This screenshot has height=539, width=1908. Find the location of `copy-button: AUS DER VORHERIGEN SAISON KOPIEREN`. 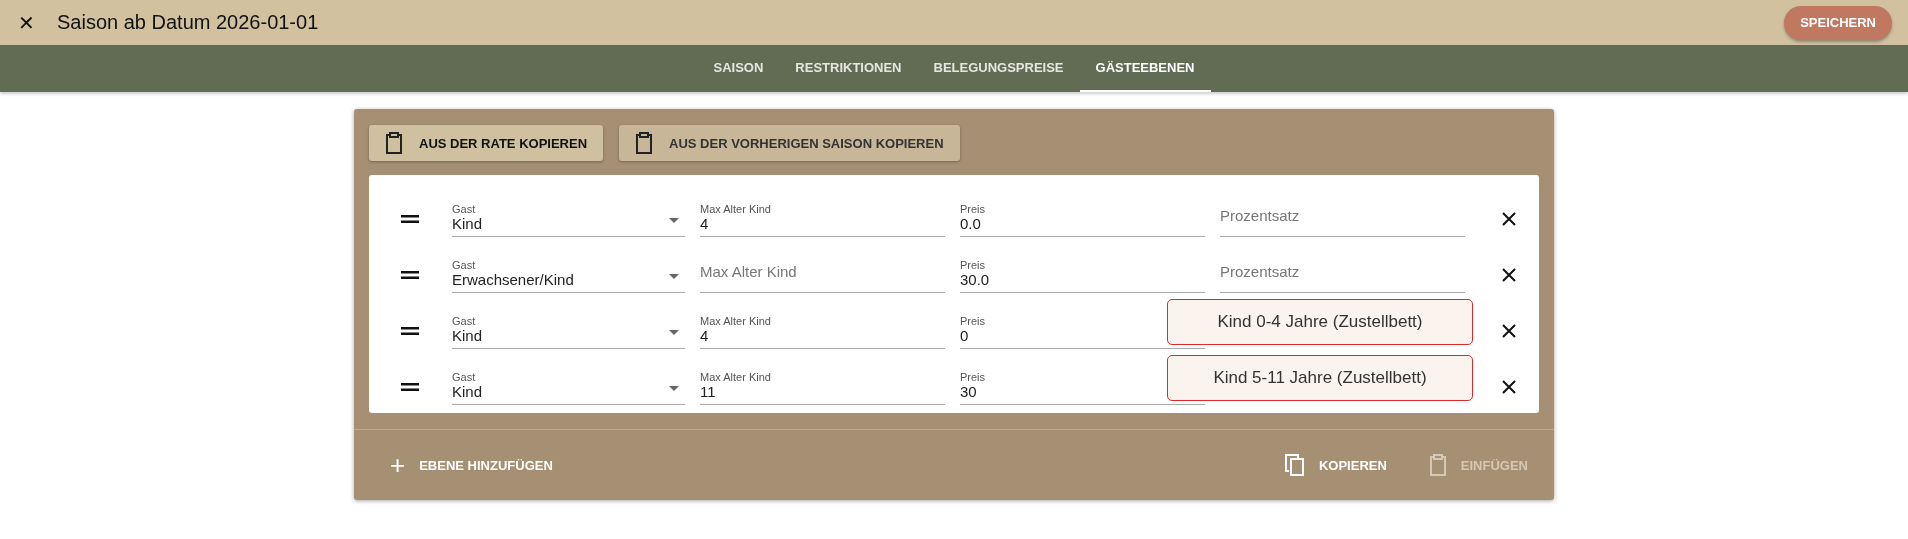

copy-button: AUS DER VORHERIGEN SAISON KOPIEREN is located at coordinates (789, 143).